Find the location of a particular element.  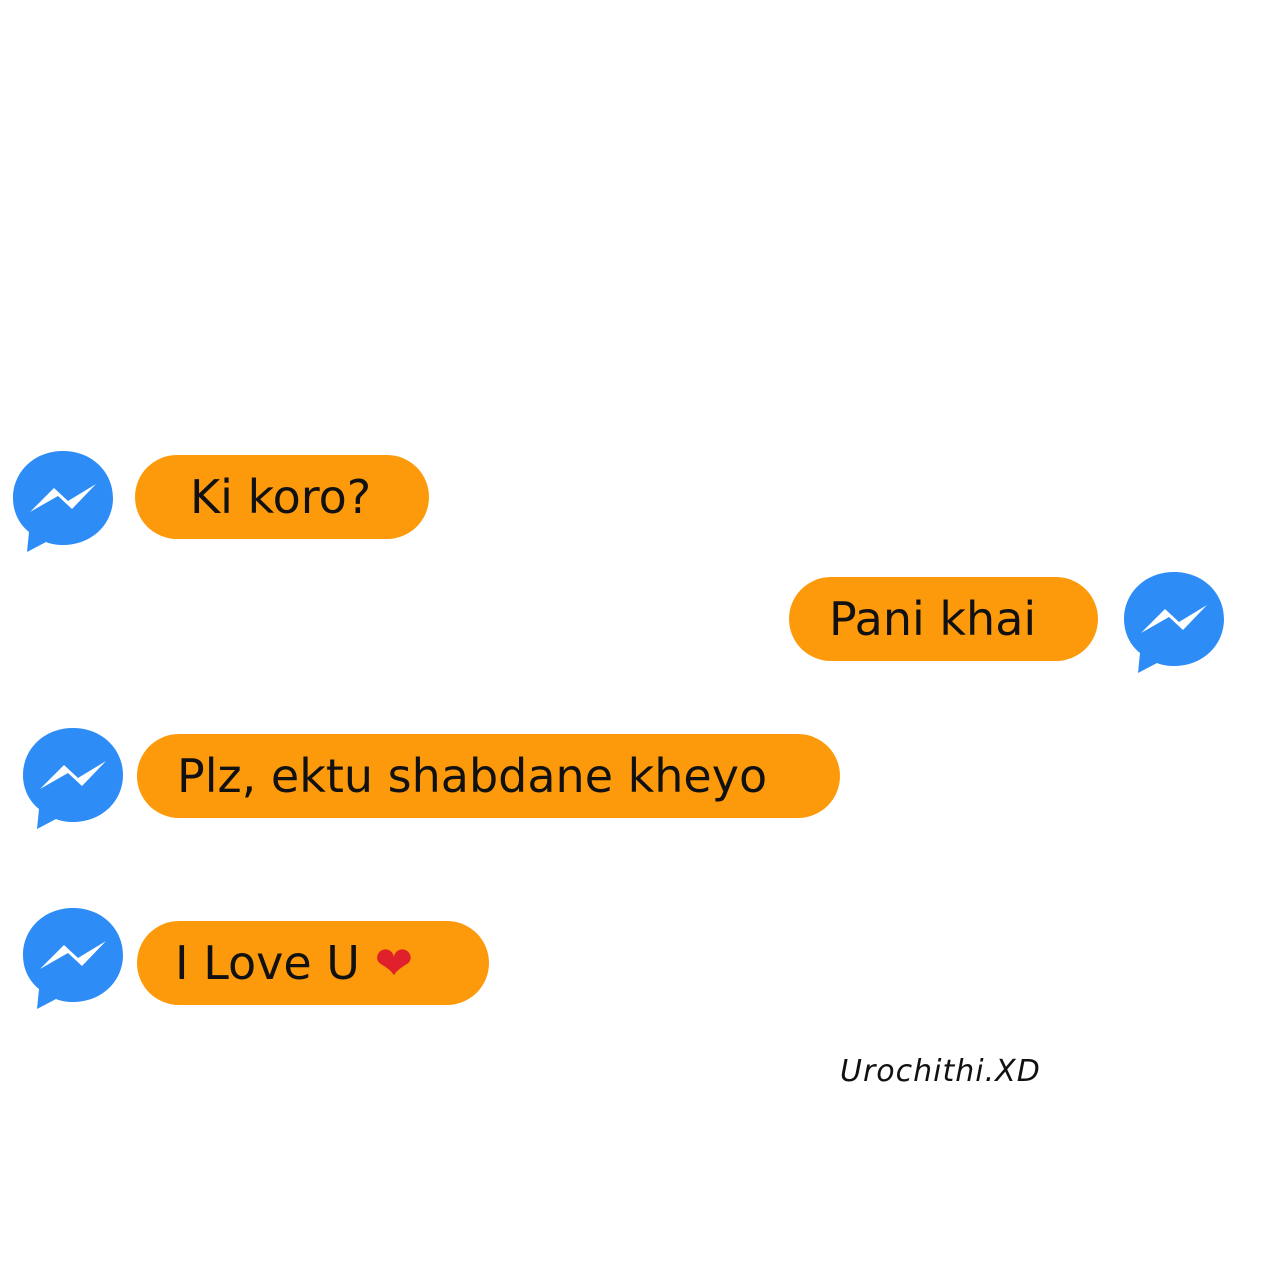

message-bubble: I Love U ❤ is located at coordinates (313, 963).